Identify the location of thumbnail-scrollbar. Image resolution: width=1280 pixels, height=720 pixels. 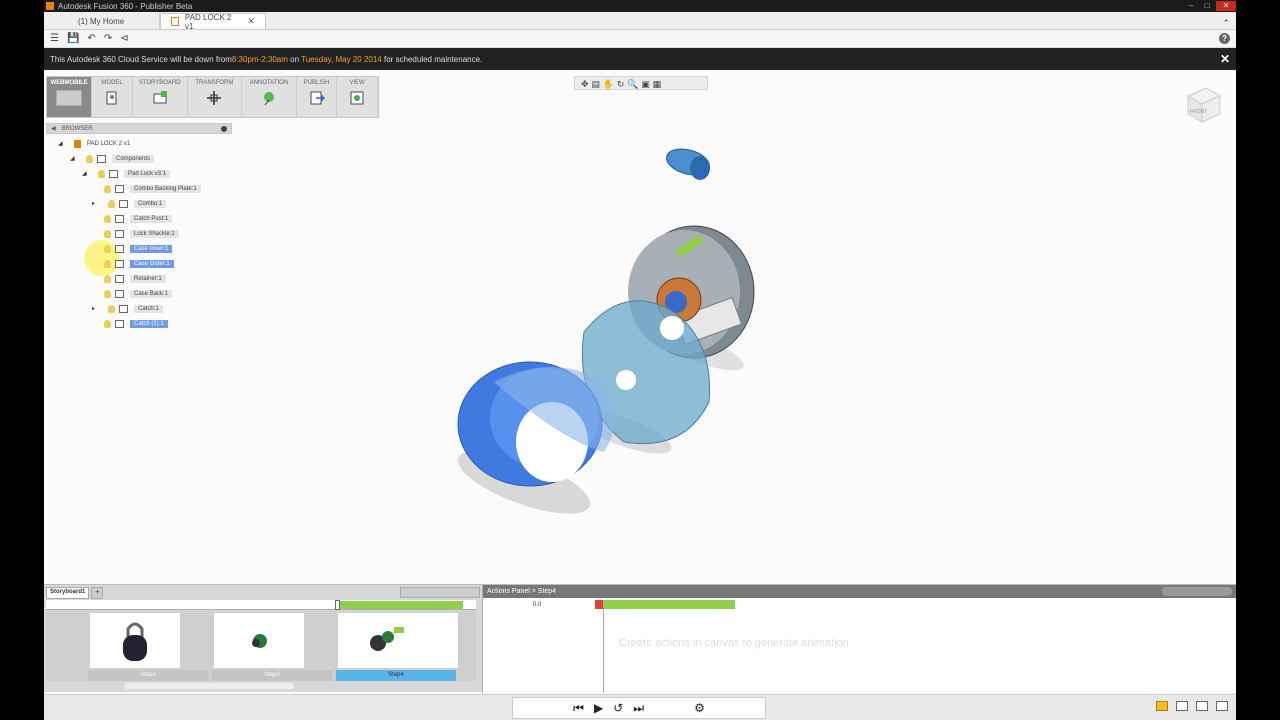
(209, 686).